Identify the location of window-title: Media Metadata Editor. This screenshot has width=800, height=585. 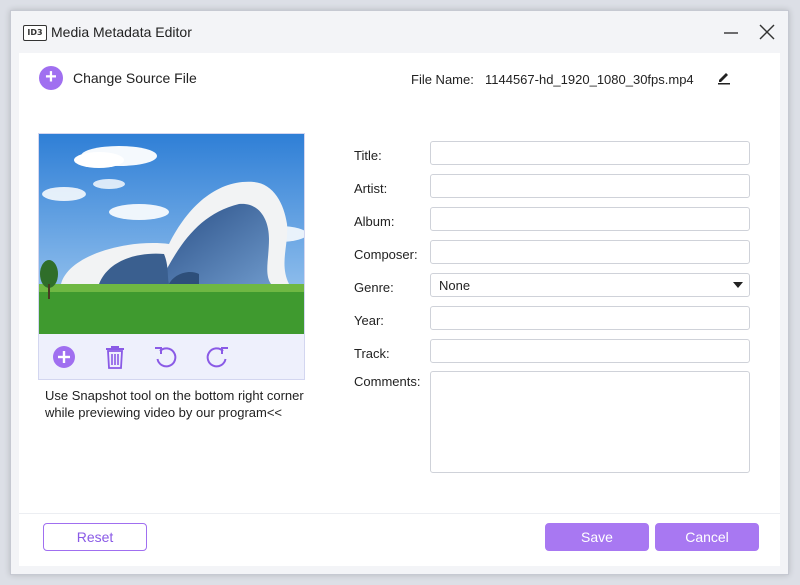
(121, 32).